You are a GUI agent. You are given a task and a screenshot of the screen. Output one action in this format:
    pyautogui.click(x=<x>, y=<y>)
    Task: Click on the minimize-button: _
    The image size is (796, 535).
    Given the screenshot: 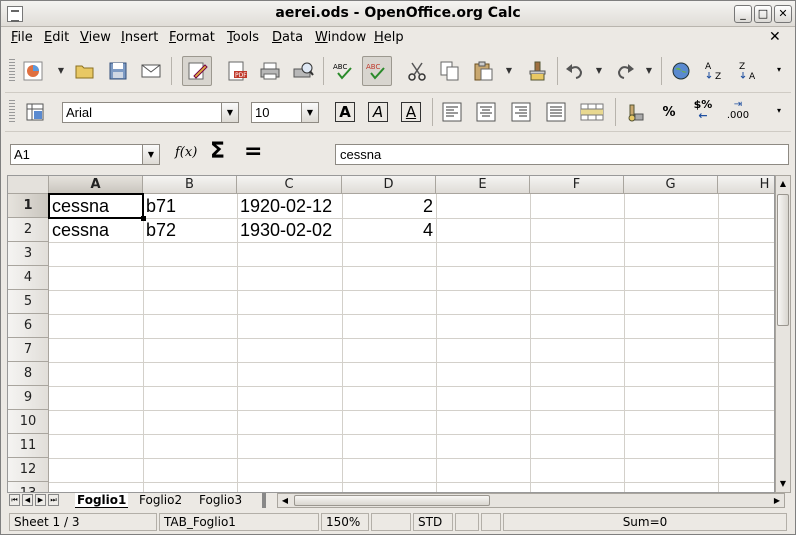 What is the action you would take?
    pyautogui.click(x=743, y=14)
    